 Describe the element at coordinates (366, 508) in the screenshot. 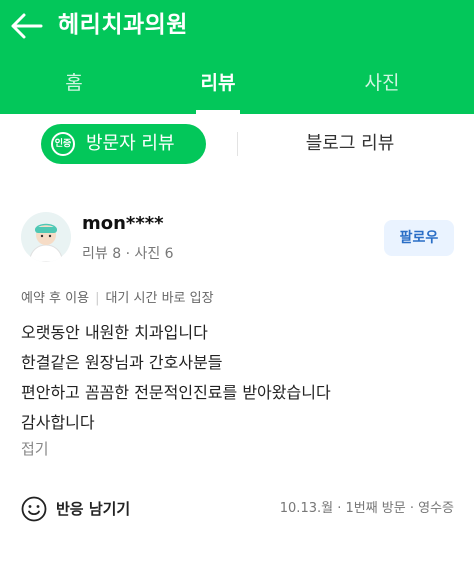

I see `visit-info: 10.13.월 · 1번째 방문 · 영수증` at that location.